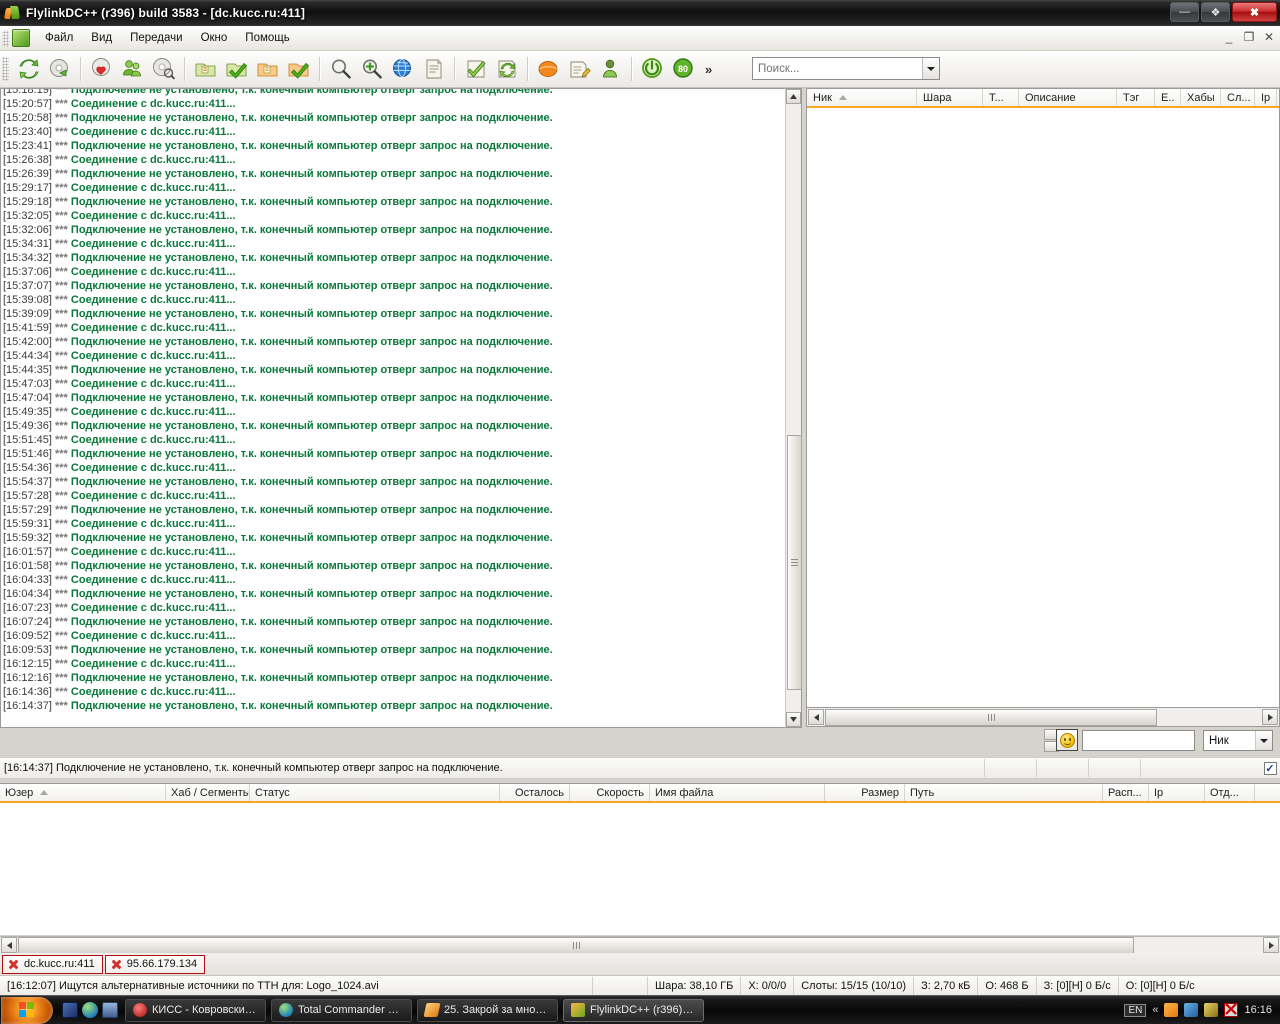 This screenshot has width=1280, height=1024. What do you see at coordinates (708, 69) in the screenshot?
I see `toolbar-overflow-button: »` at bounding box center [708, 69].